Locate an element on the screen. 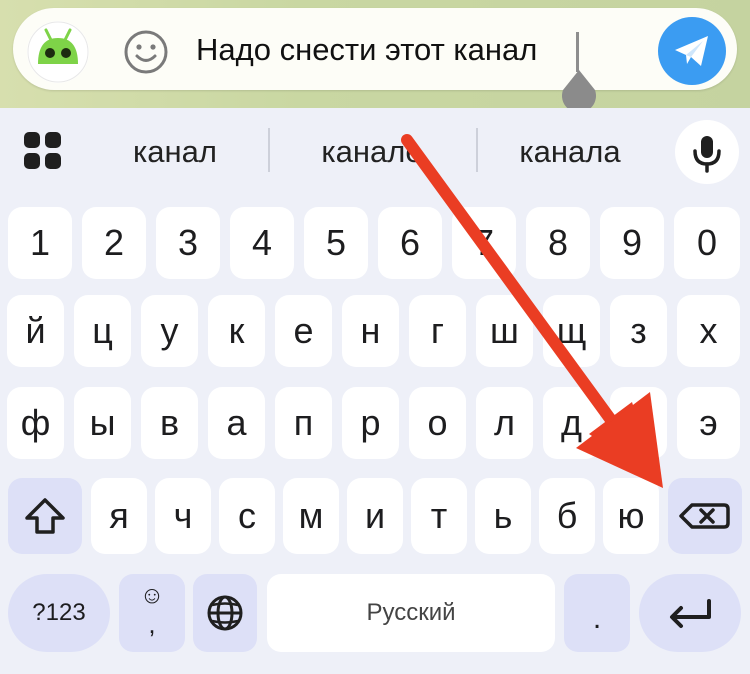 Image resolution: width=750 pixels, height=674 pixels. backspace-icon is located at coordinates (704, 516).